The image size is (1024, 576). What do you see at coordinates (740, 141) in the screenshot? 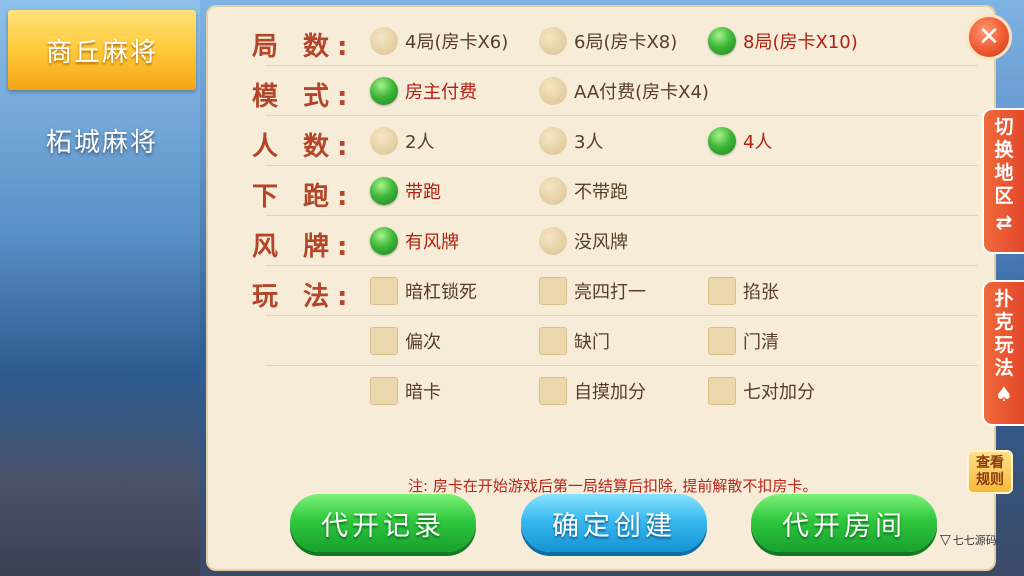
I see `players-option-4: 4人` at bounding box center [740, 141].